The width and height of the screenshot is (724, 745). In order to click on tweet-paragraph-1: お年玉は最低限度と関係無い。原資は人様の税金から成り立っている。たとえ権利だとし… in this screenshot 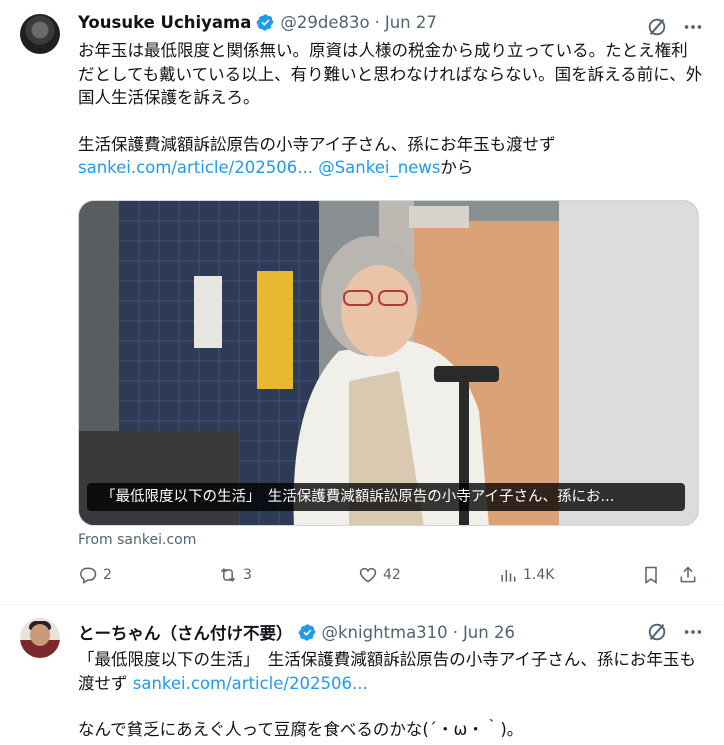, I will do `click(390, 74)`.